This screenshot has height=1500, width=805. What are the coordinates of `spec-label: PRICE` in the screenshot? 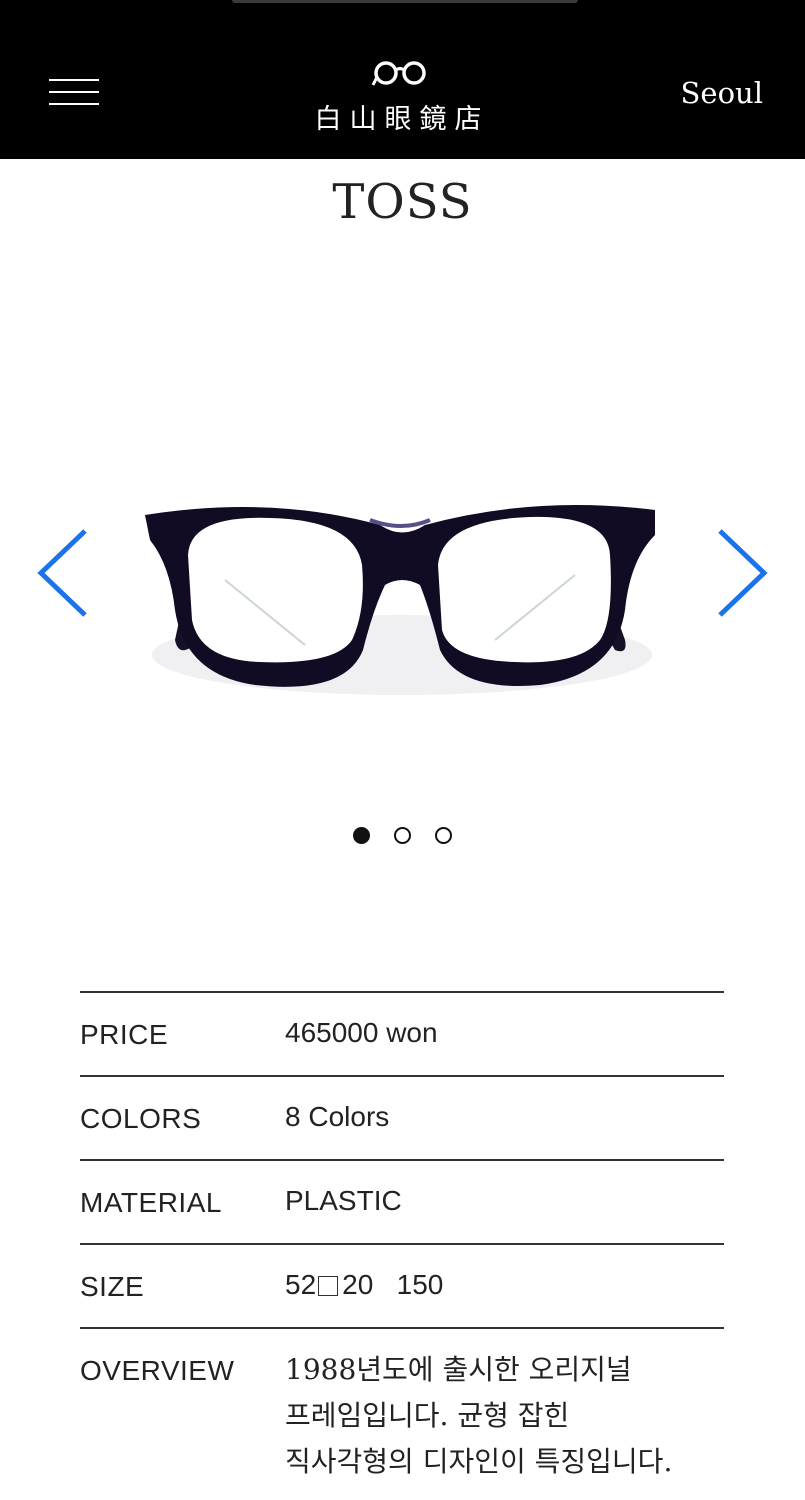 It's located at (124, 1034).